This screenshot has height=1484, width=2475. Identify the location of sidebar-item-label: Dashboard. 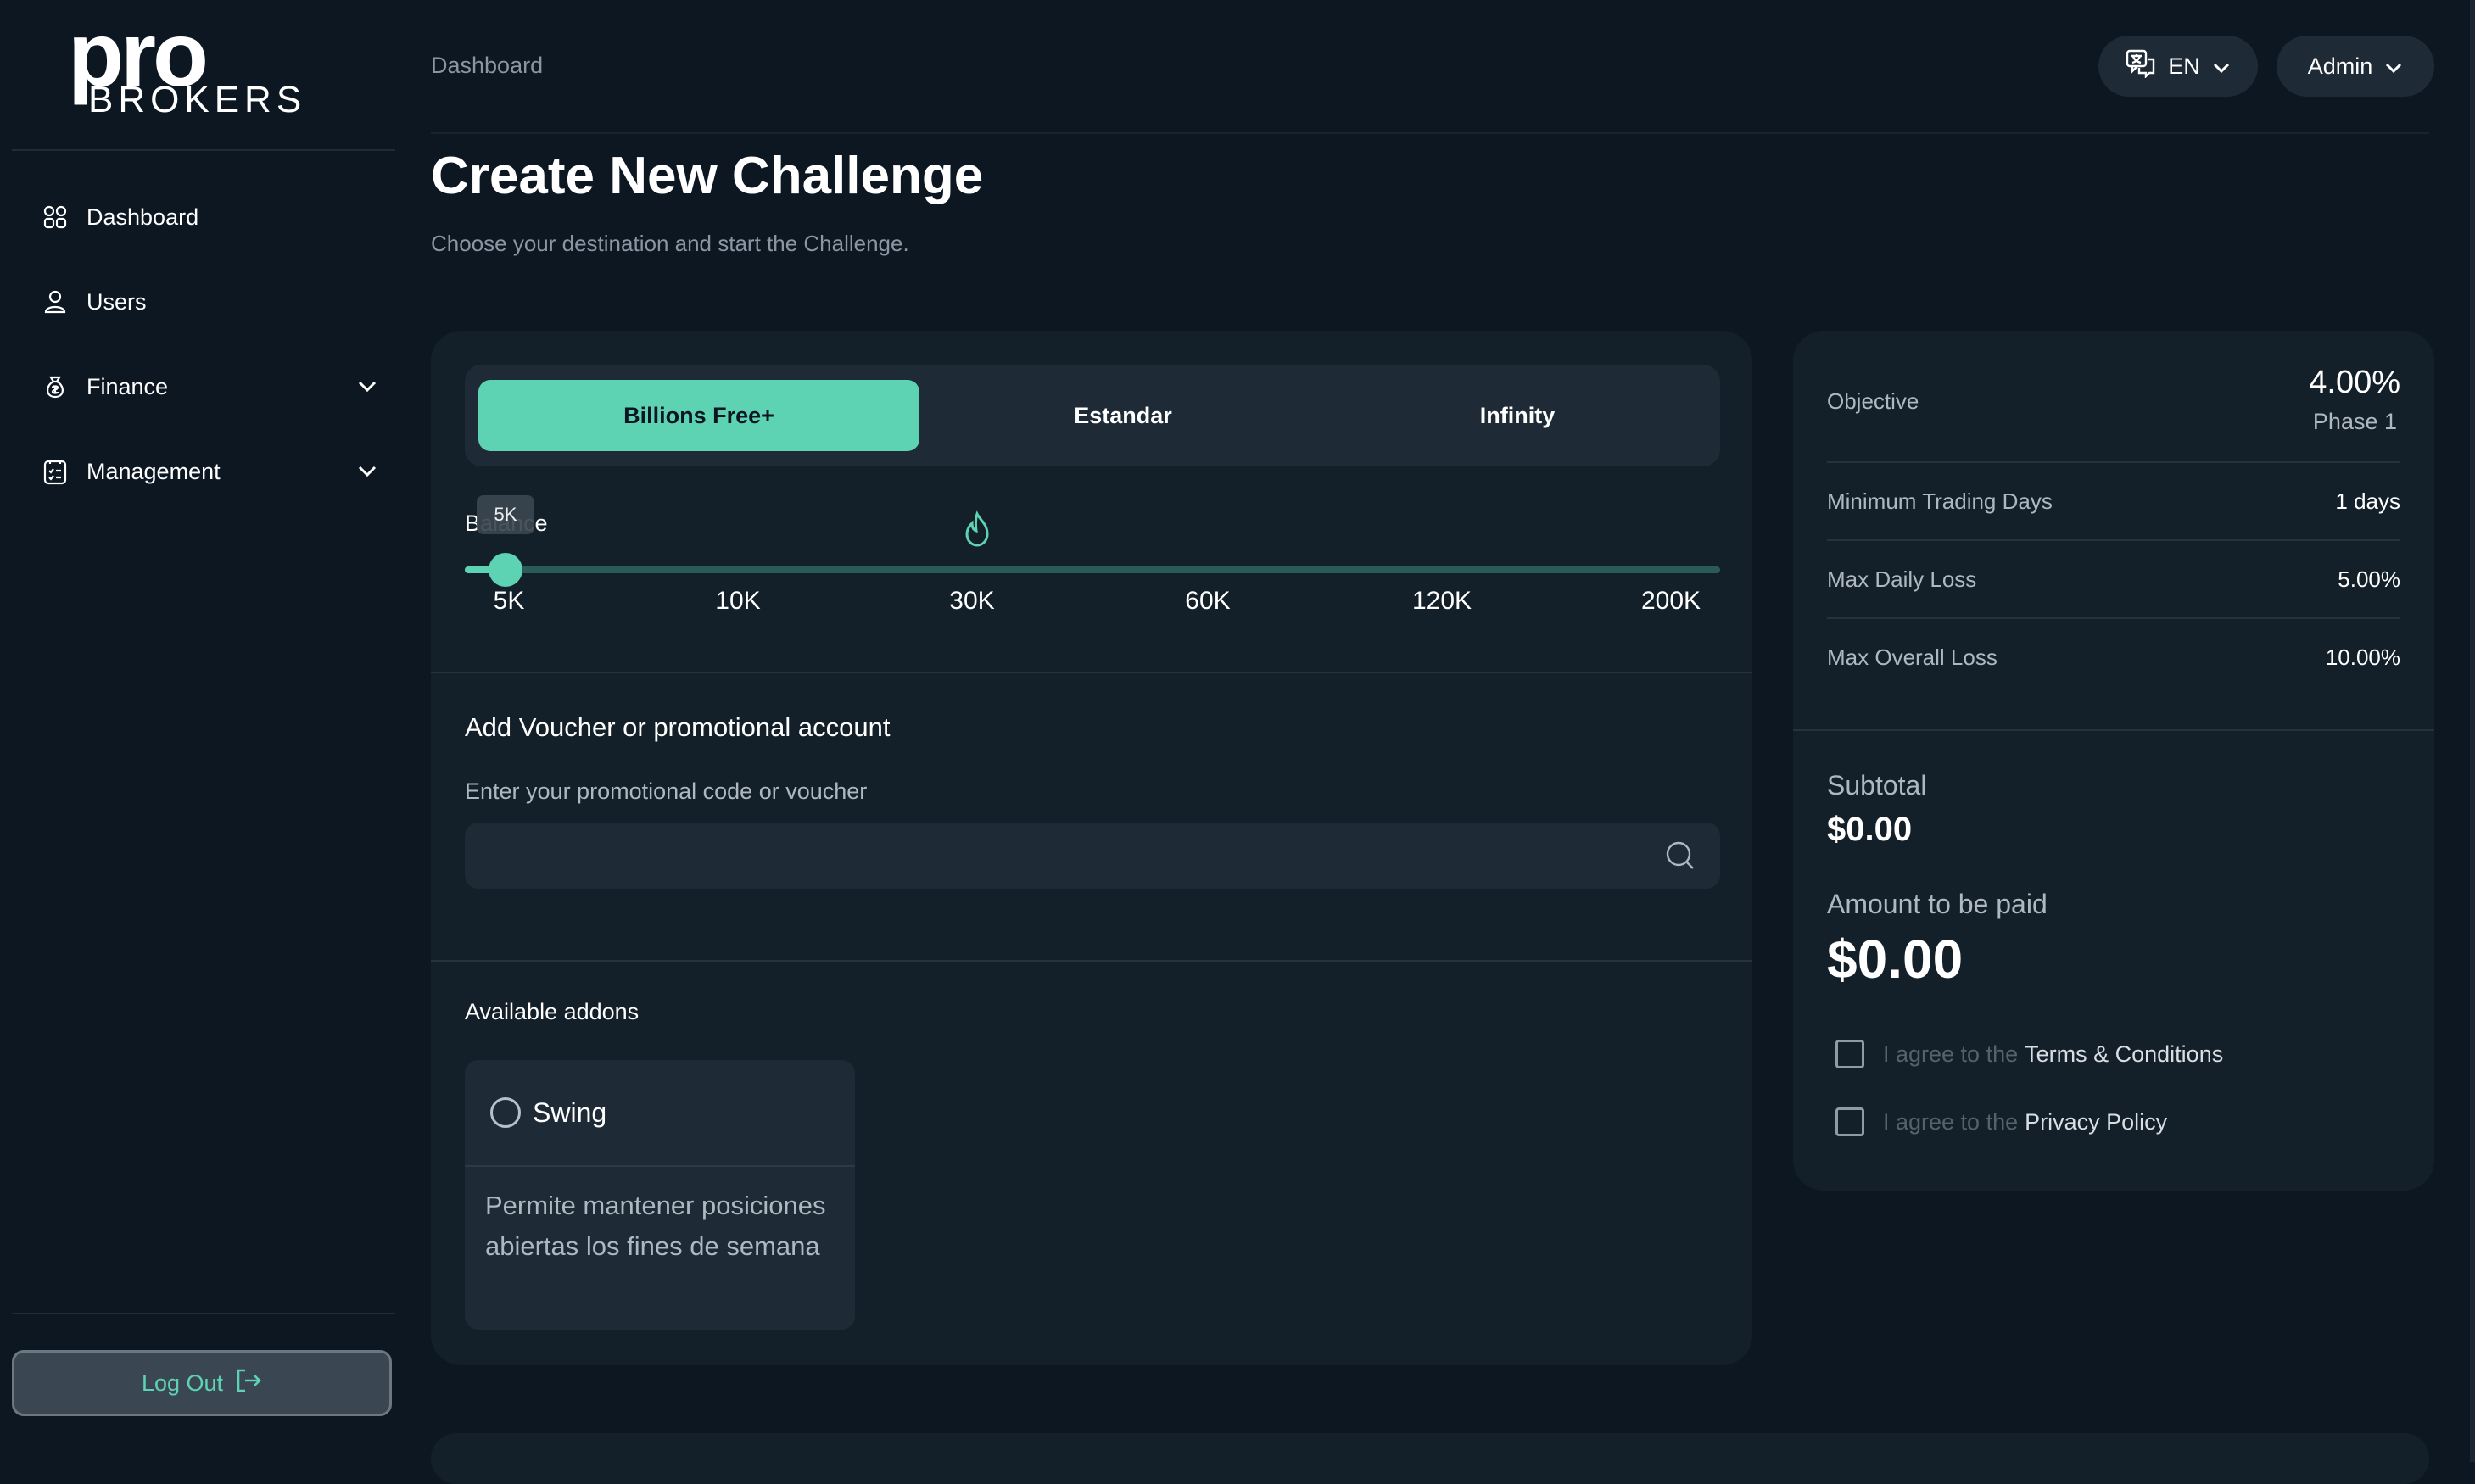
(143, 217).